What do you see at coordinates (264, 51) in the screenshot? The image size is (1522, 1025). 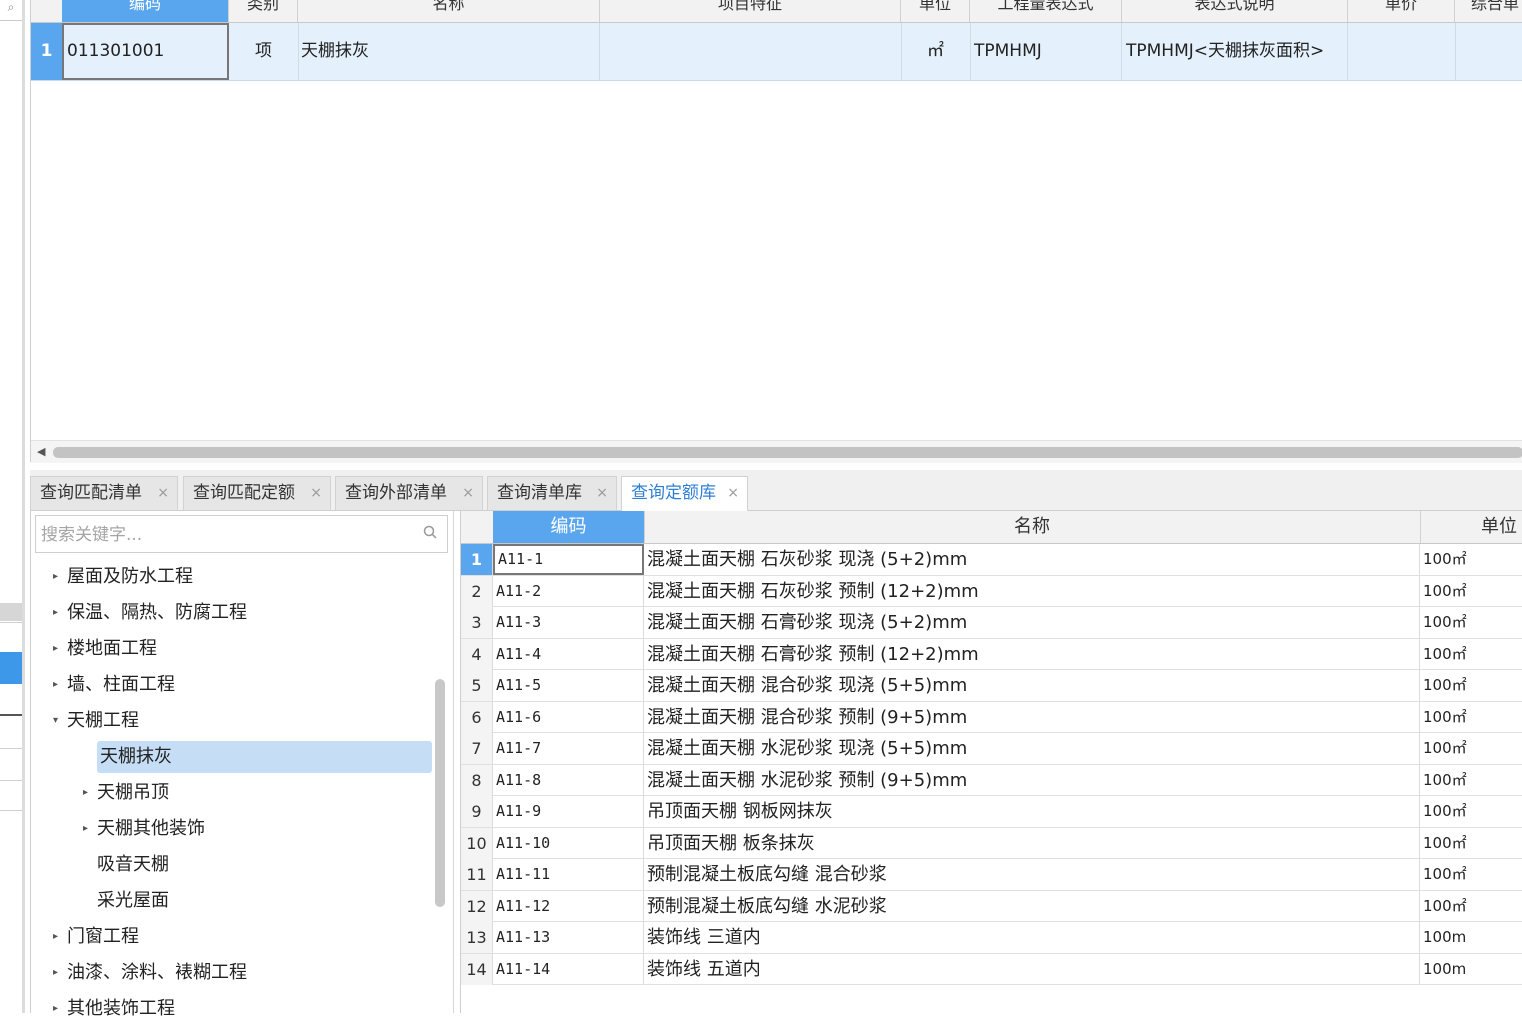 I see `category-cell: 项` at bounding box center [264, 51].